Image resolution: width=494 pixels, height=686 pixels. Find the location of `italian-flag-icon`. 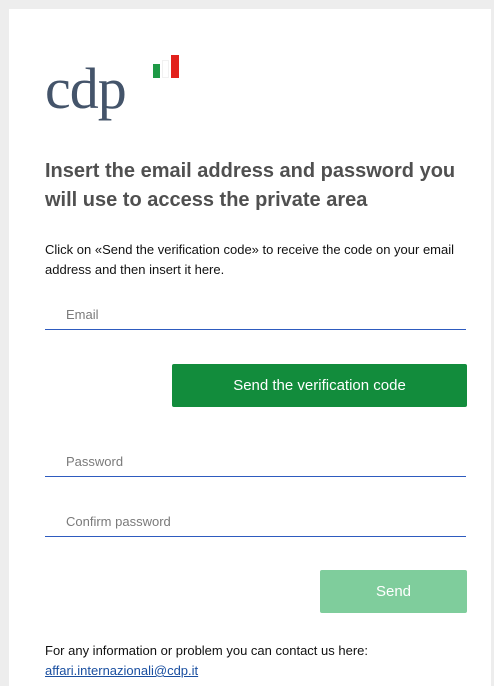

italian-flag-icon is located at coordinates (166, 66).